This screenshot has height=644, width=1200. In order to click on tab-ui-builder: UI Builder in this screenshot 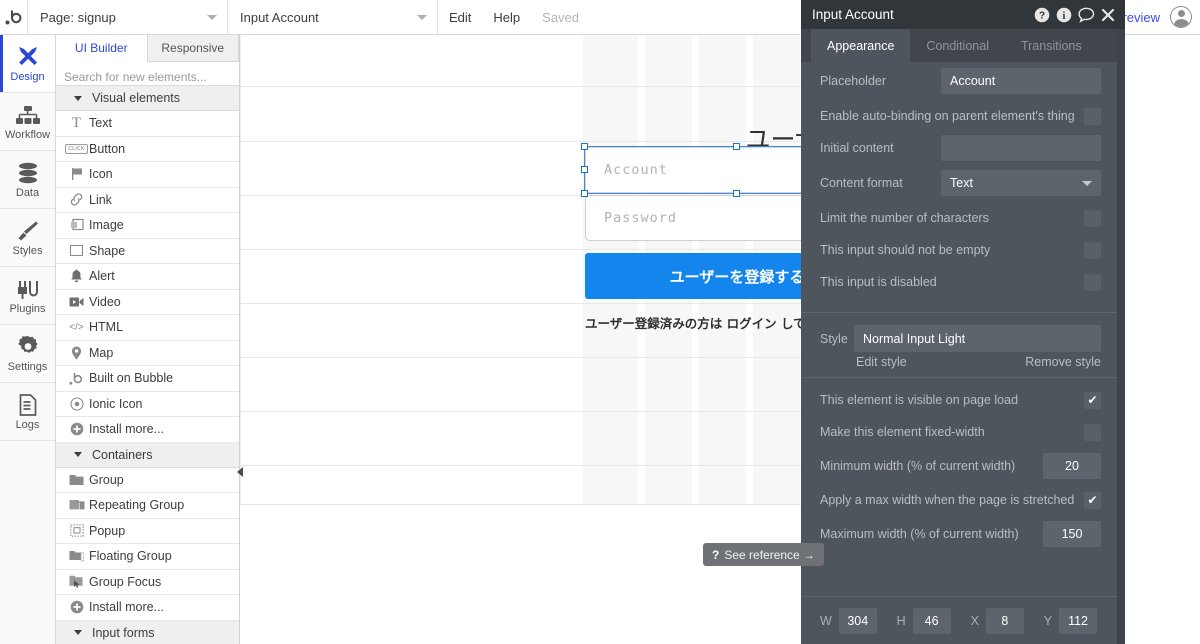, I will do `click(102, 48)`.